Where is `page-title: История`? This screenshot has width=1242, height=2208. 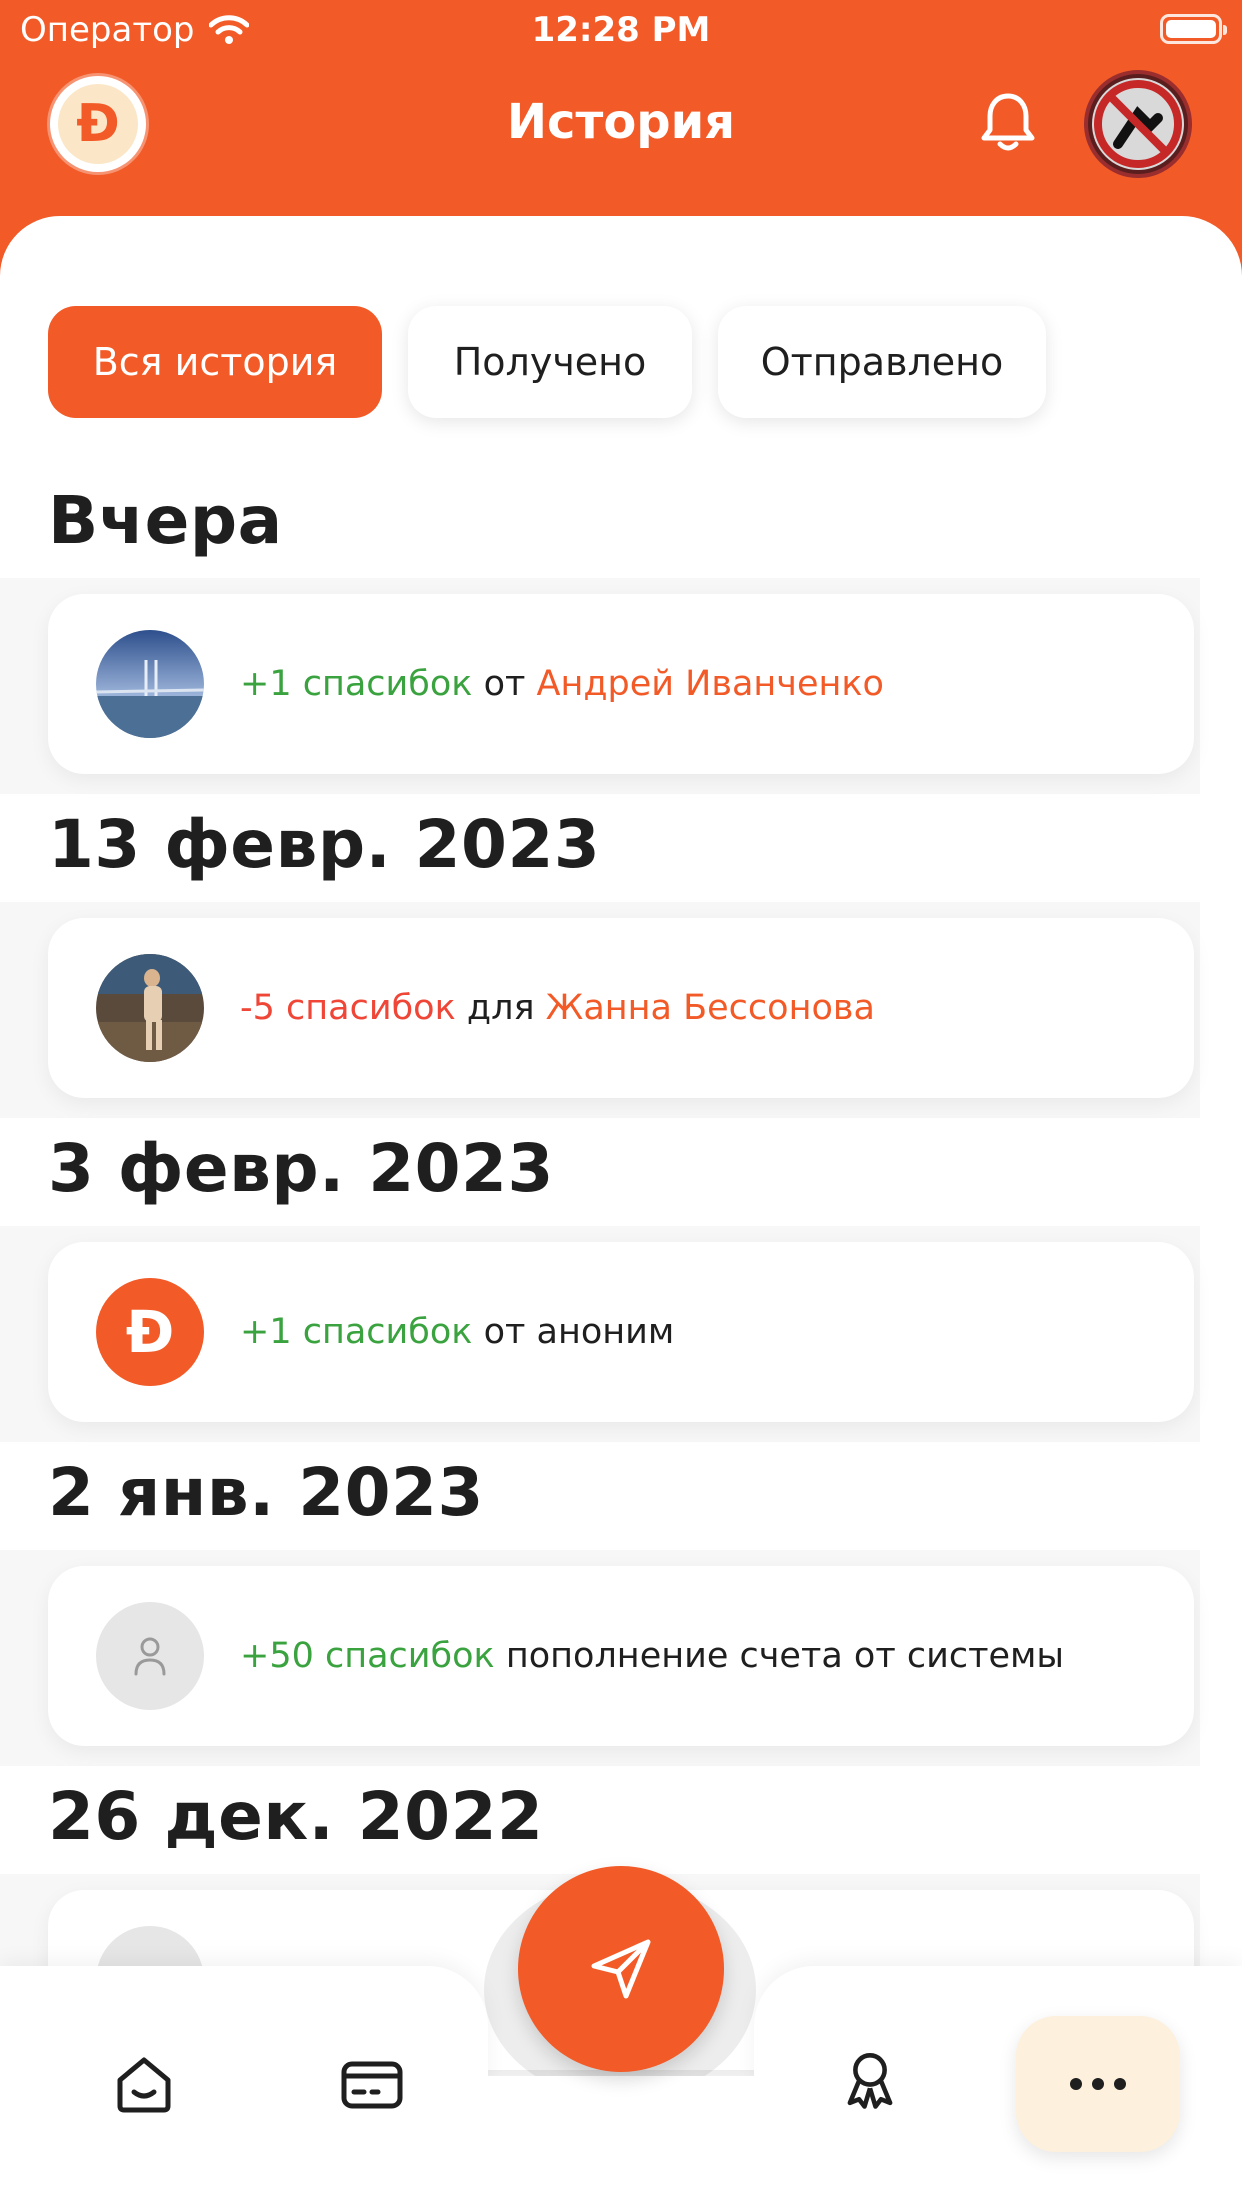
page-title: История is located at coordinates (621, 122).